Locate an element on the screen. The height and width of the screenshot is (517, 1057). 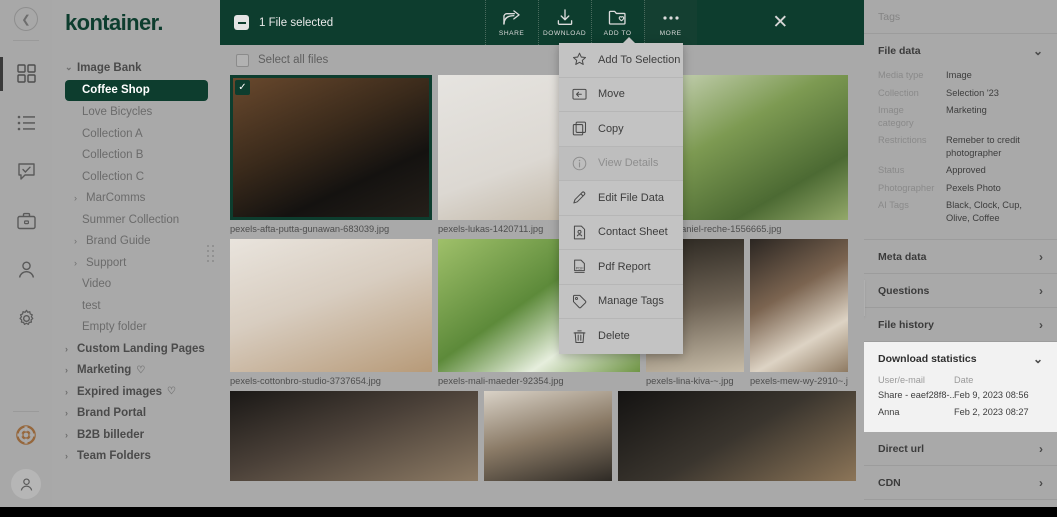
thumbnail-image: ✓ is located at coordinates (331, 147).